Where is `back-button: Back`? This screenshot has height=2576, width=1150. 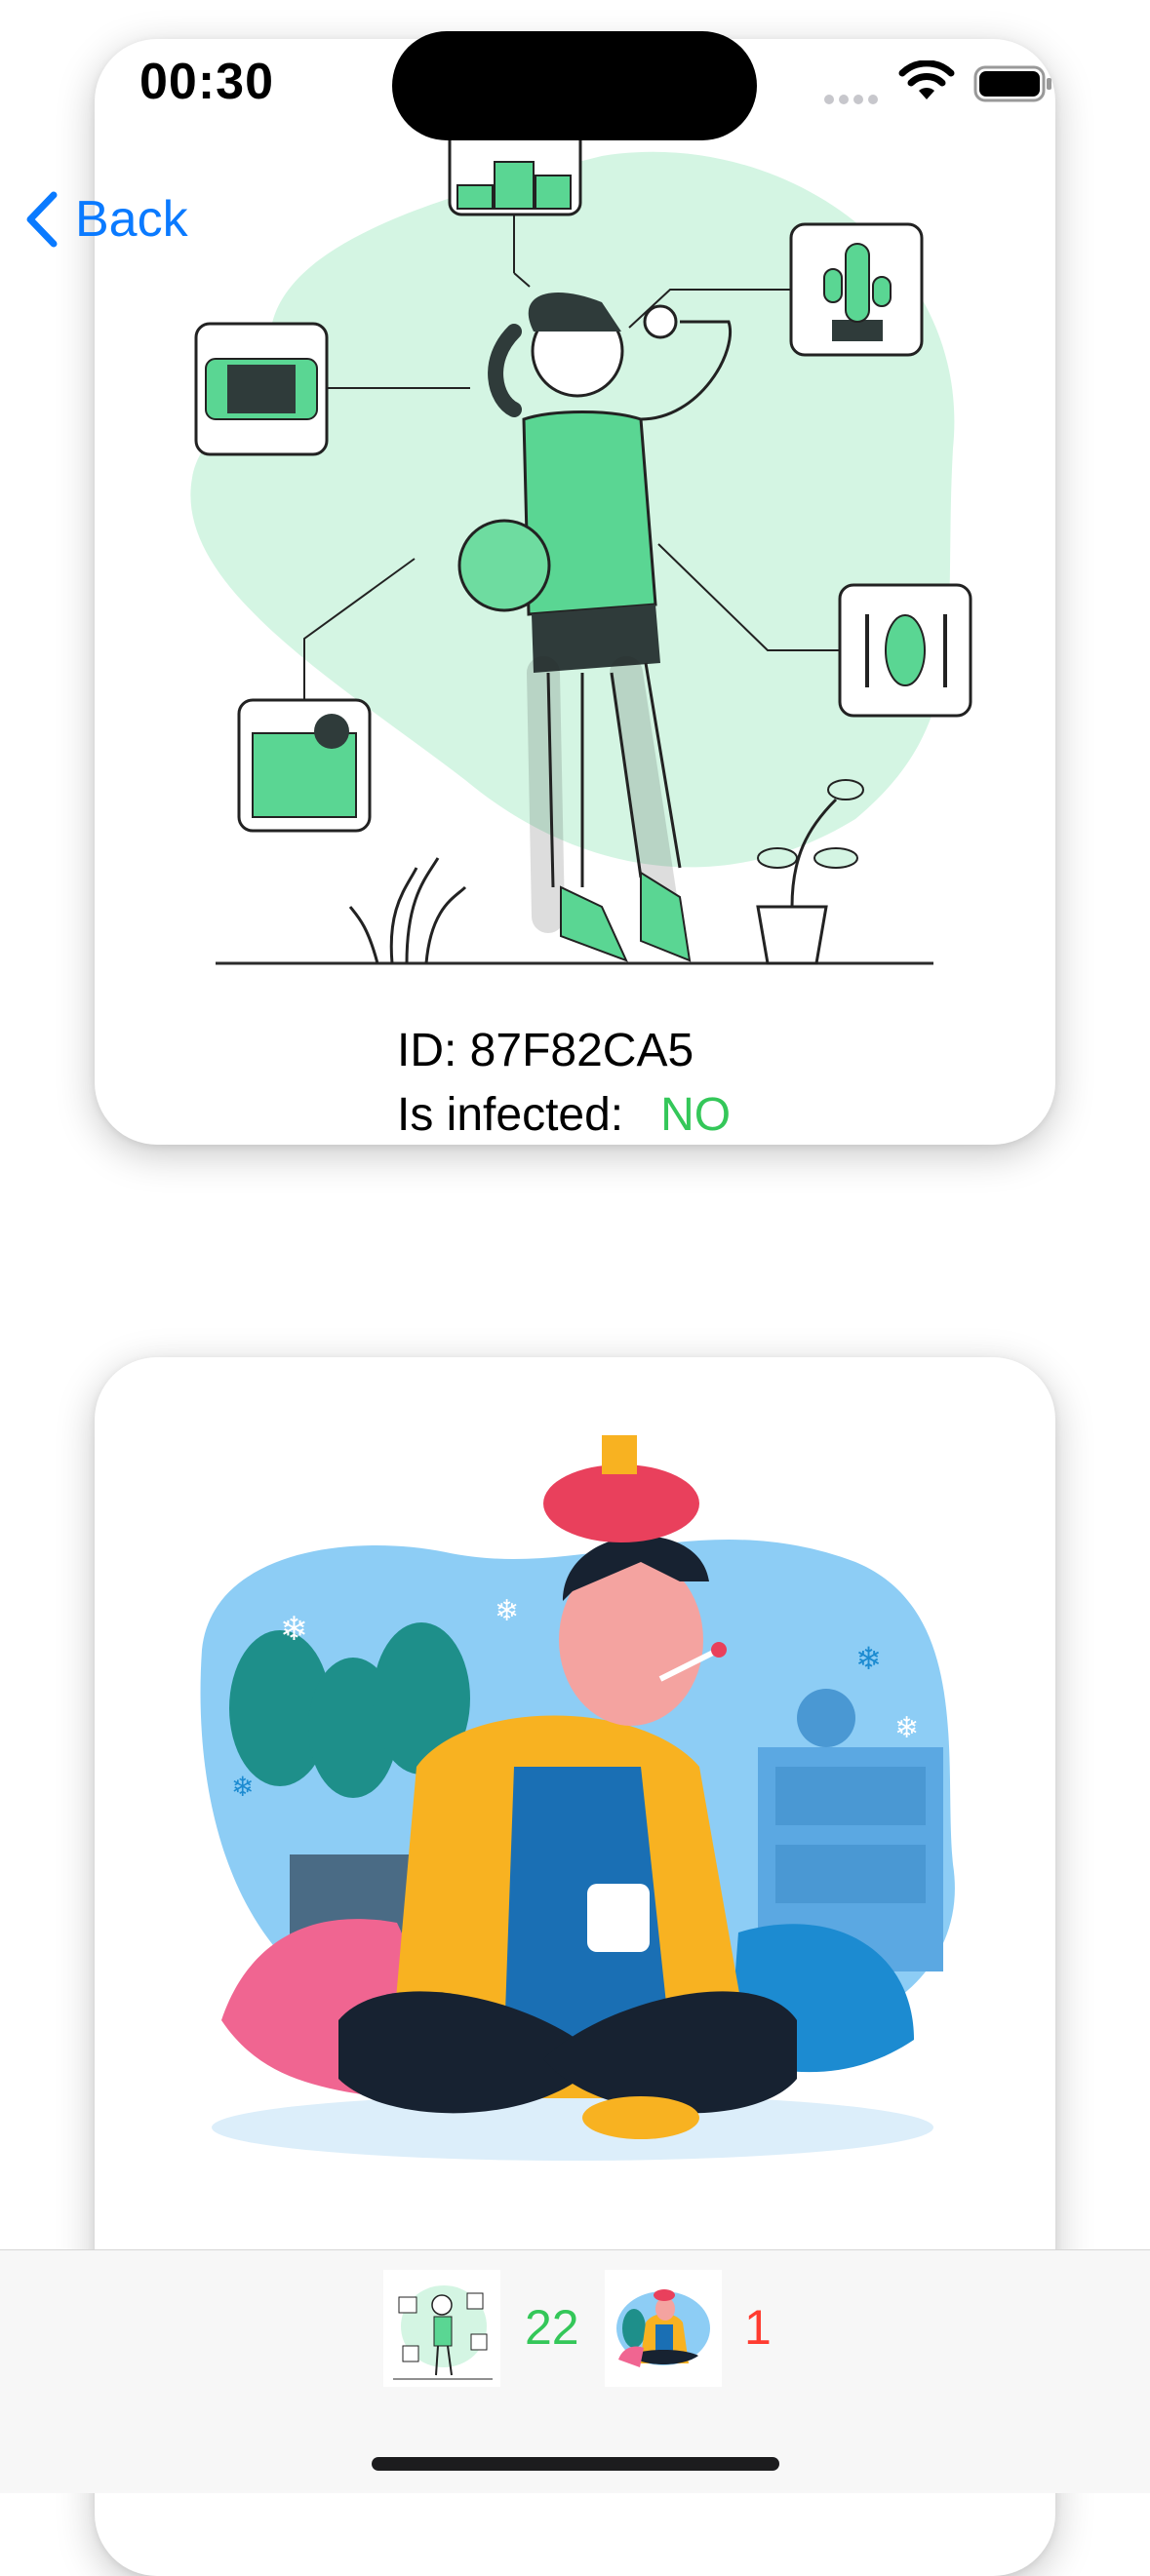
back-button: Back is located at coordinates (106, 219).